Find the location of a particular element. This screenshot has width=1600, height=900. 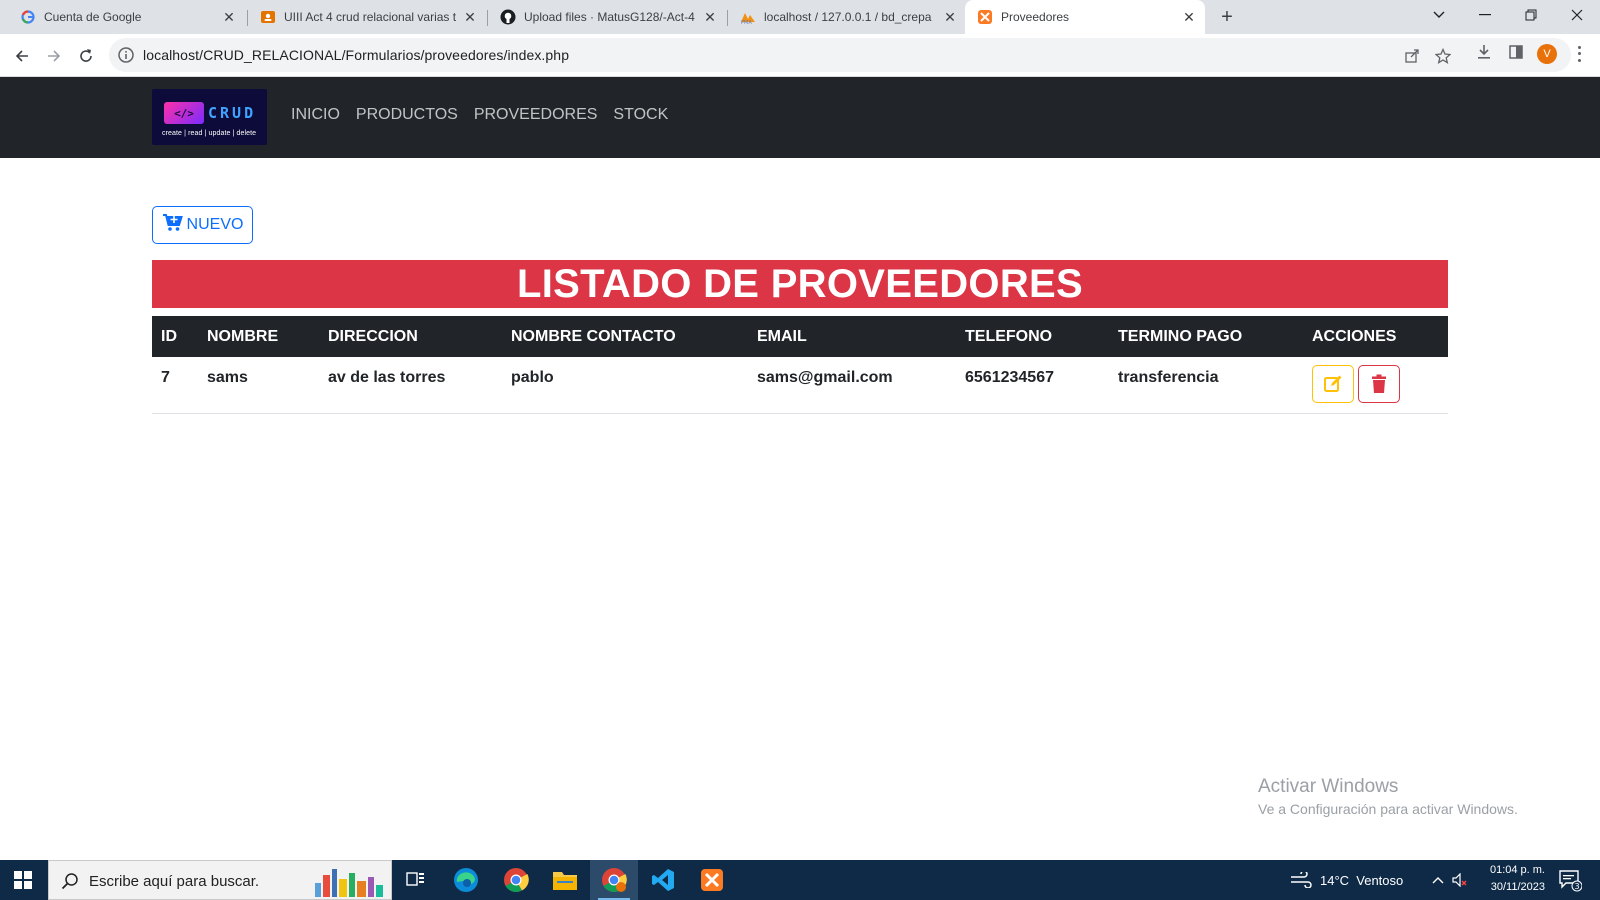

site-info-icon is located at coordinates (126, 55).